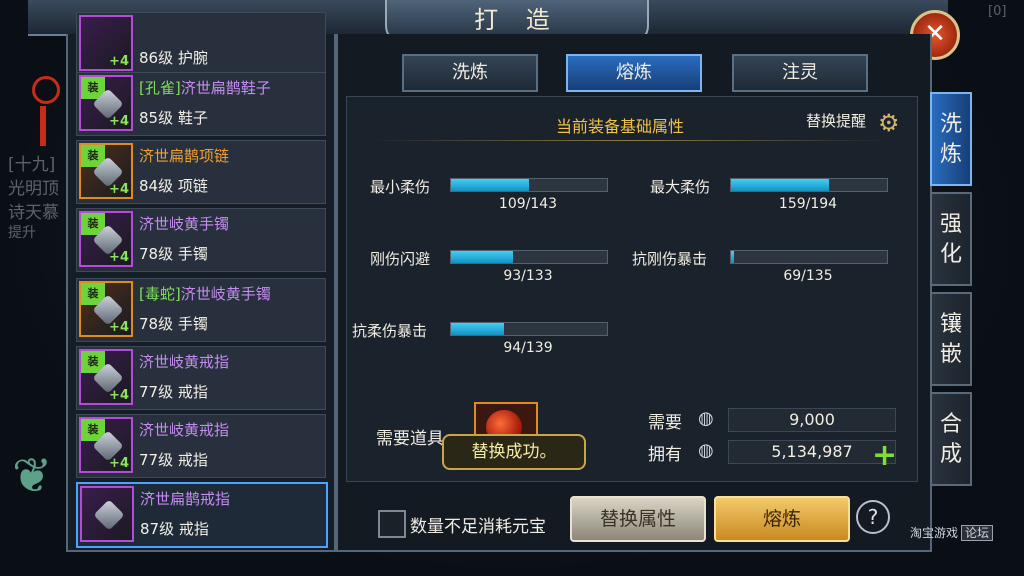 The height and width of the screenshot is (576, 1024). I want to click on item-thumbnail: +4, so click(106, 43).